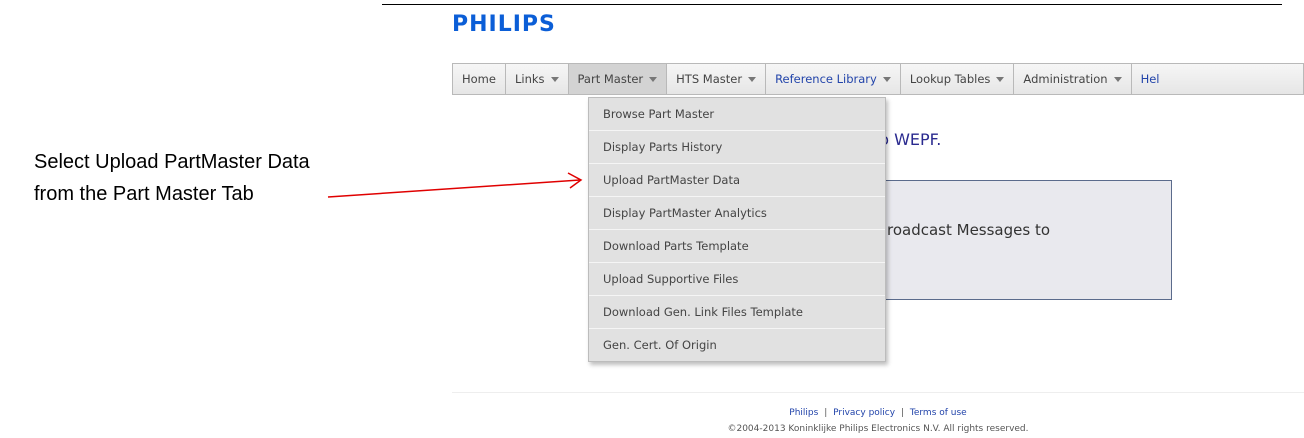  Describe the element at coordinates (878, 392) in the screenshot. I see `footer-divider` at that location.